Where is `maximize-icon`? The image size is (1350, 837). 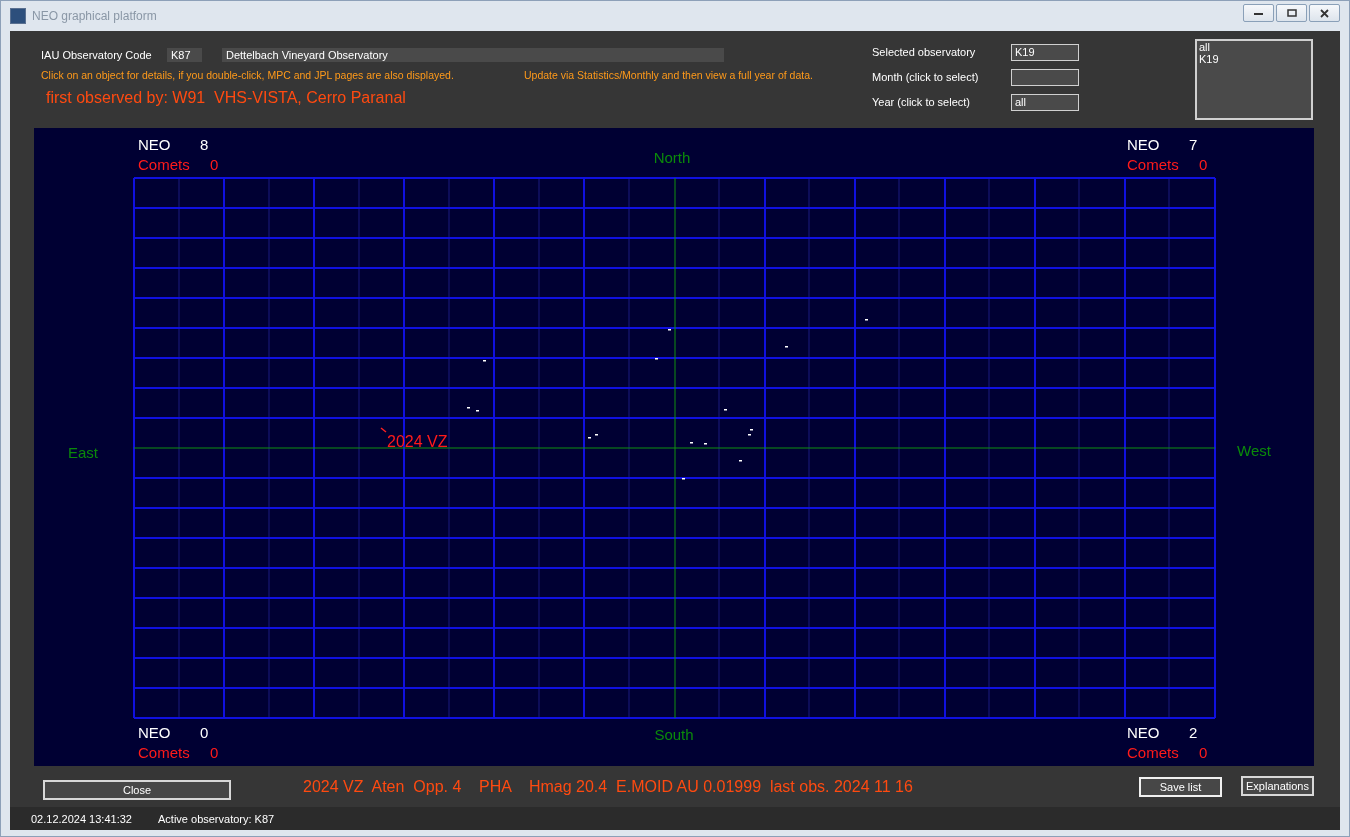
maximize-icon is located at coordinates (1291, 13).